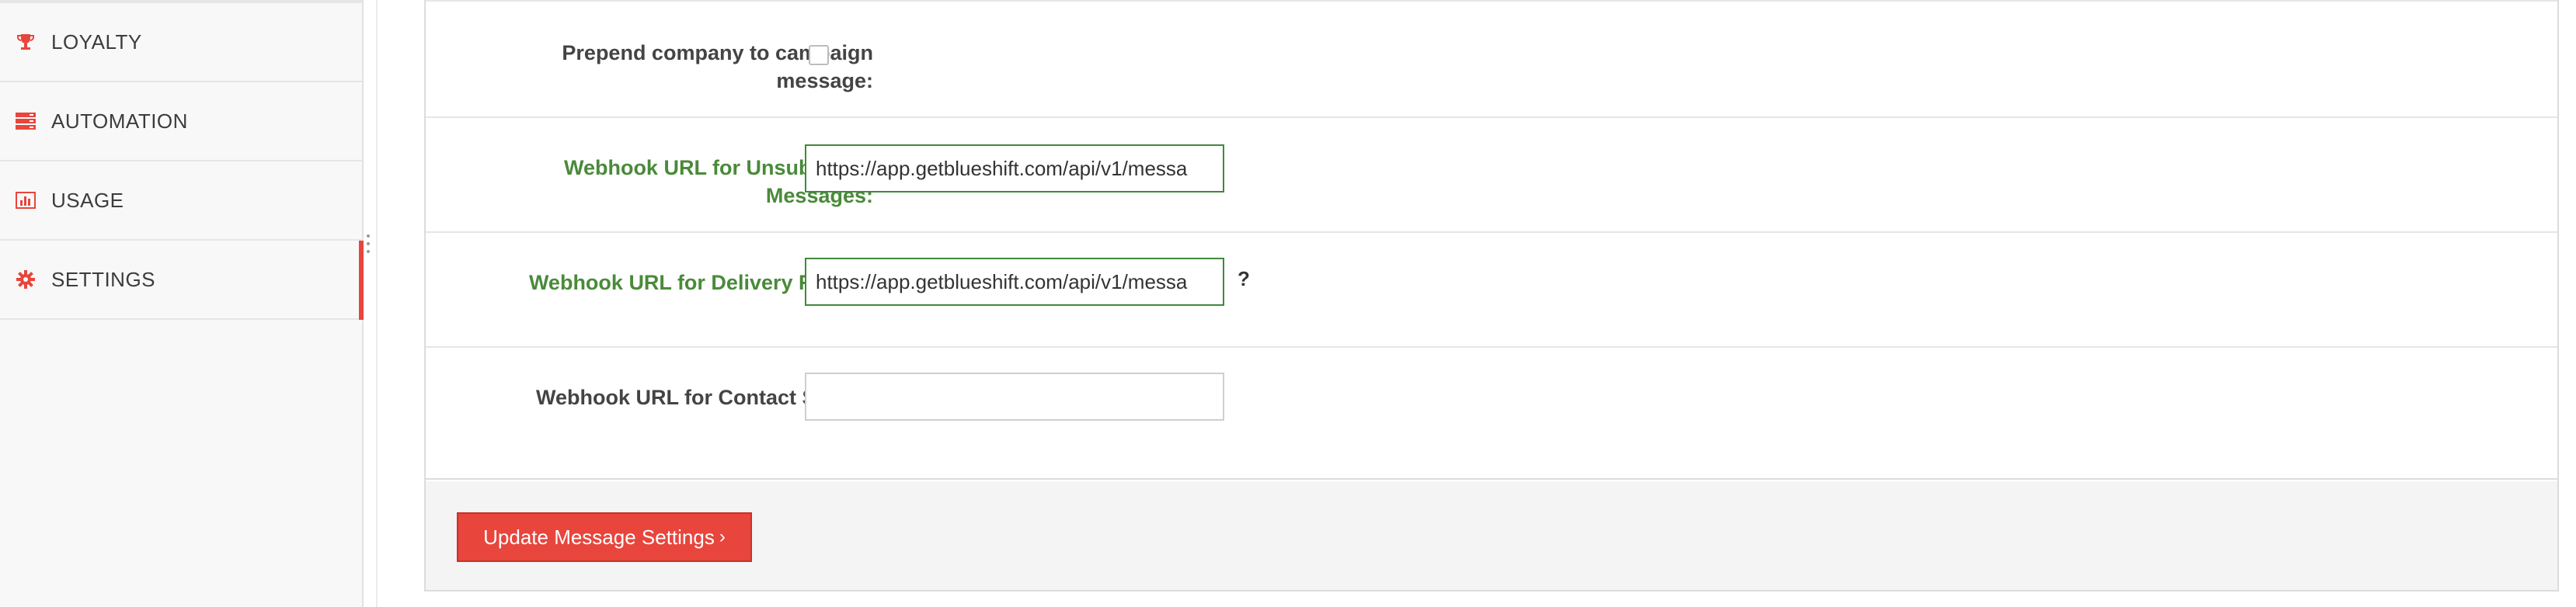 The width and height of the screenshot is (2576, 607). What do you see at coordinates (96, 41) in the screenshot?
I see `sidebar-item-label: LOYALTY` at bounding box center [96, 41].